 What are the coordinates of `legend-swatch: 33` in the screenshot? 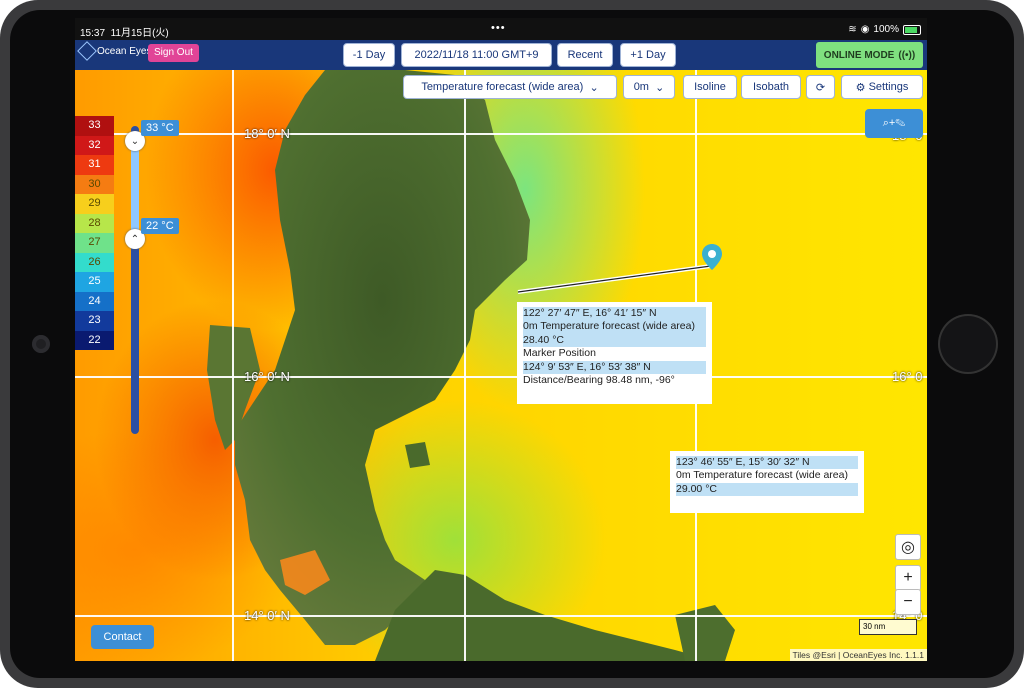 It's located at (94, 126).